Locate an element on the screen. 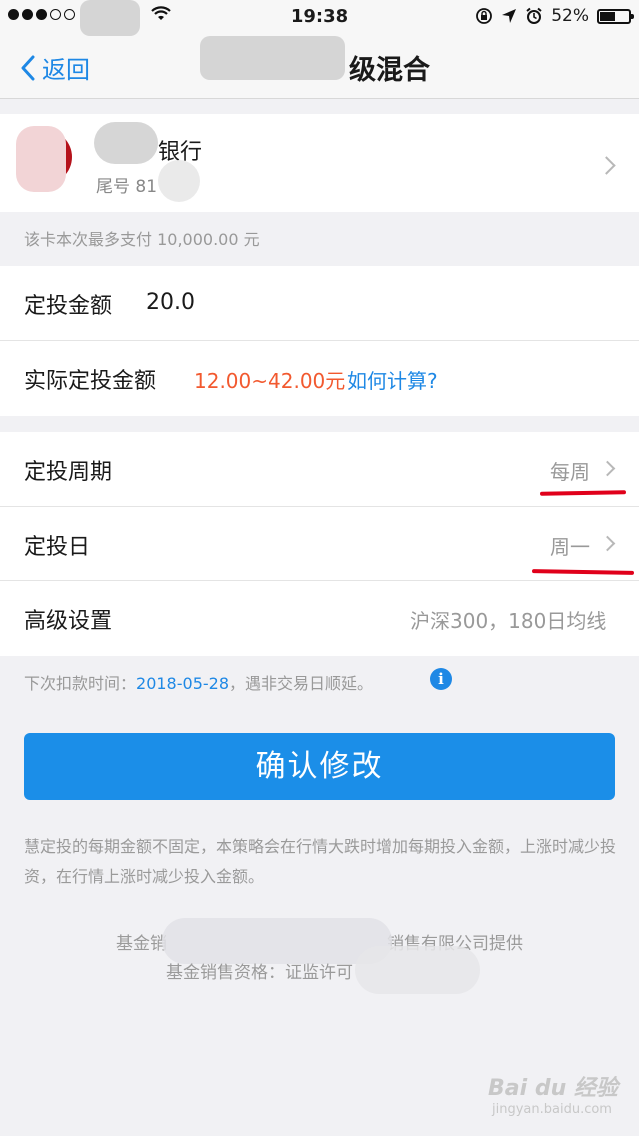 The image size is (639, 1136). footer-line1-start: 基金销 is located at coordinates (141, 944).